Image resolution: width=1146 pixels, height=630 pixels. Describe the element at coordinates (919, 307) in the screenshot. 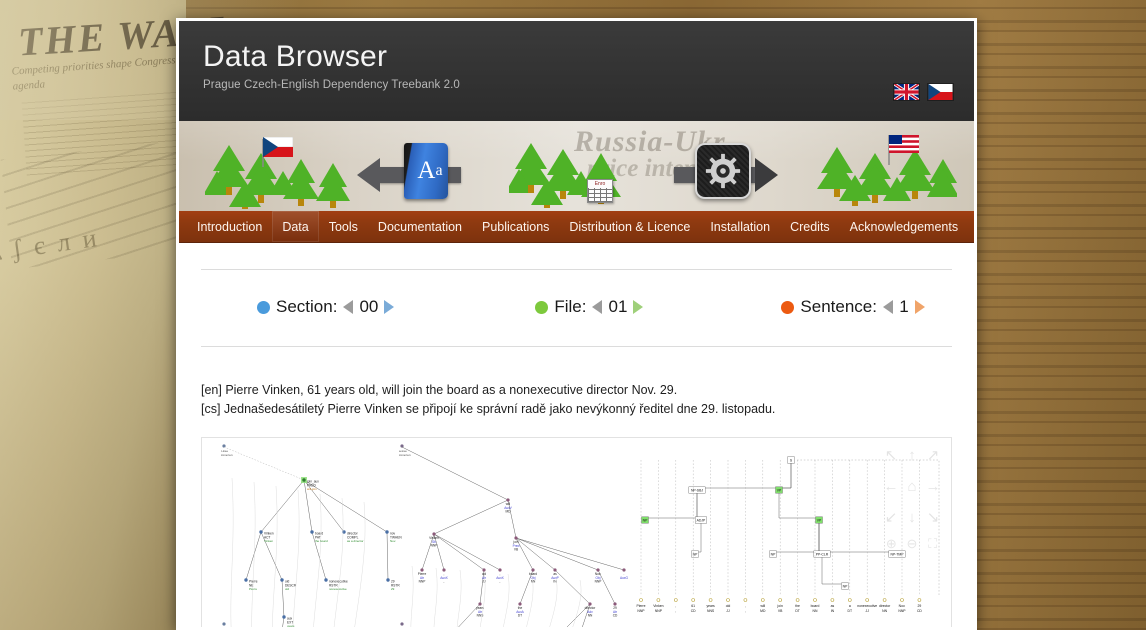

I see `sentence-next-button` at that location.